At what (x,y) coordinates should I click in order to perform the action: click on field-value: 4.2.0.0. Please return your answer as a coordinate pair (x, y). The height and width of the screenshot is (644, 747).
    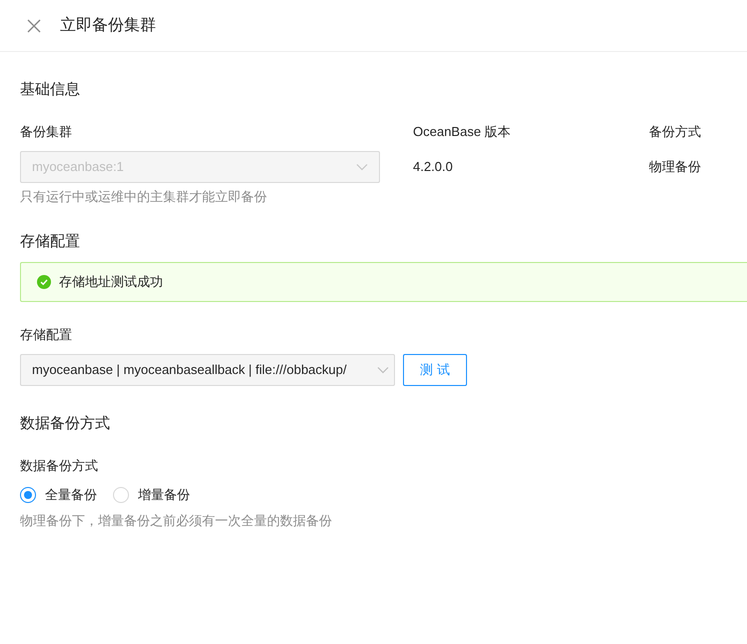
    Looking at the image, I should click on (433, 167).